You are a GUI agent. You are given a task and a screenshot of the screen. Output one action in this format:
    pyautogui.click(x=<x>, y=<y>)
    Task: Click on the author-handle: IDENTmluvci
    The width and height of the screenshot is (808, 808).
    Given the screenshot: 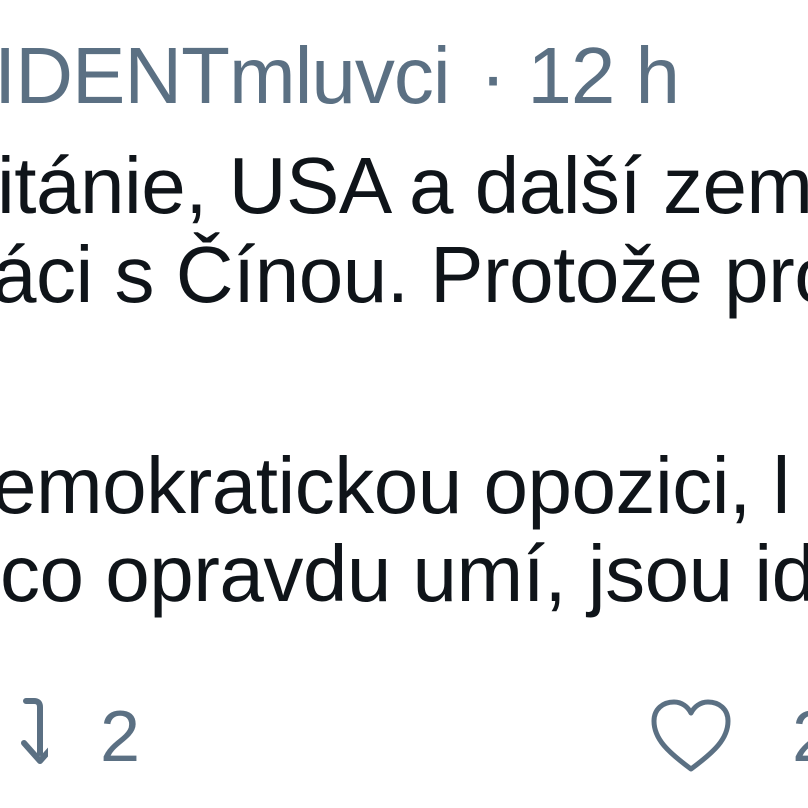 What is the action you would take?
    pyautogui.click(x=225, y=75)
    